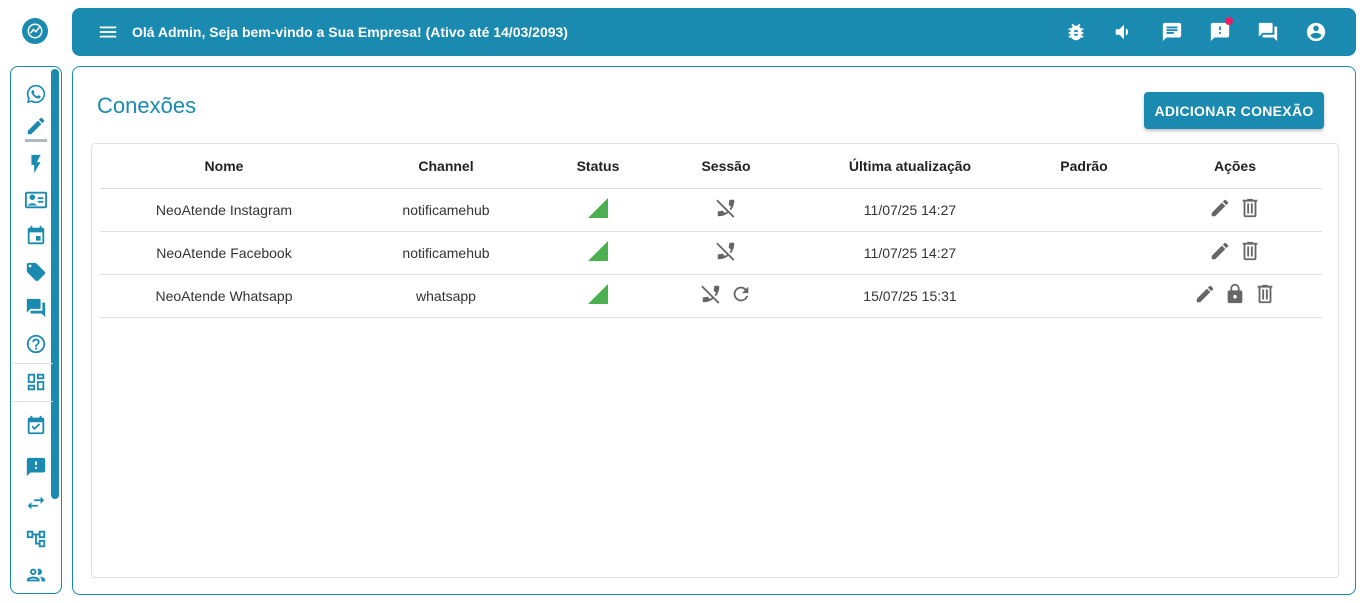 The width and height of the screenshot is (1366, 603). What do you see at coordinates (1229, 21) in the screenshot?
I see `notification-badge` at bounding box center [1229, 21].